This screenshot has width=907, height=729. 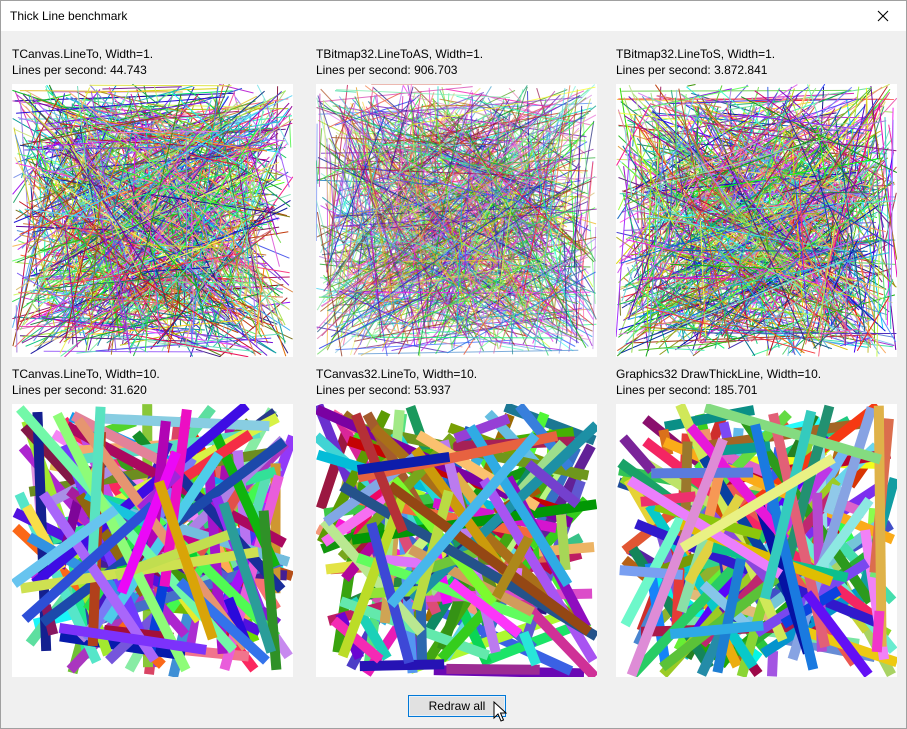 I want to click on panel-title: TBitmap32.LineToS, Width=1., so click(x=696, y=54).